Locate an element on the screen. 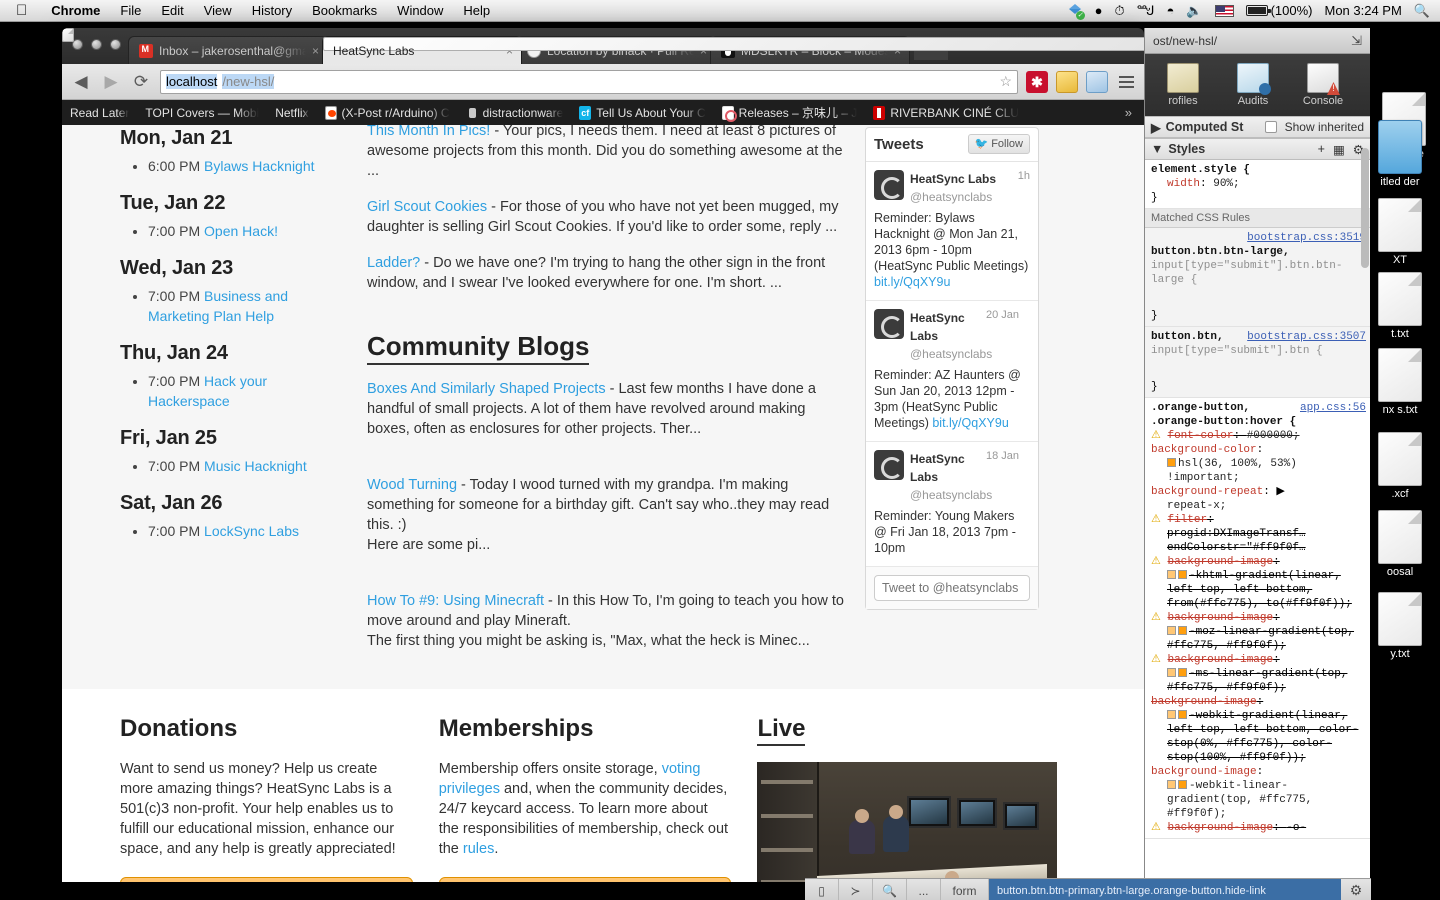  css-property: font-color is located at coordinates (1200, 436).